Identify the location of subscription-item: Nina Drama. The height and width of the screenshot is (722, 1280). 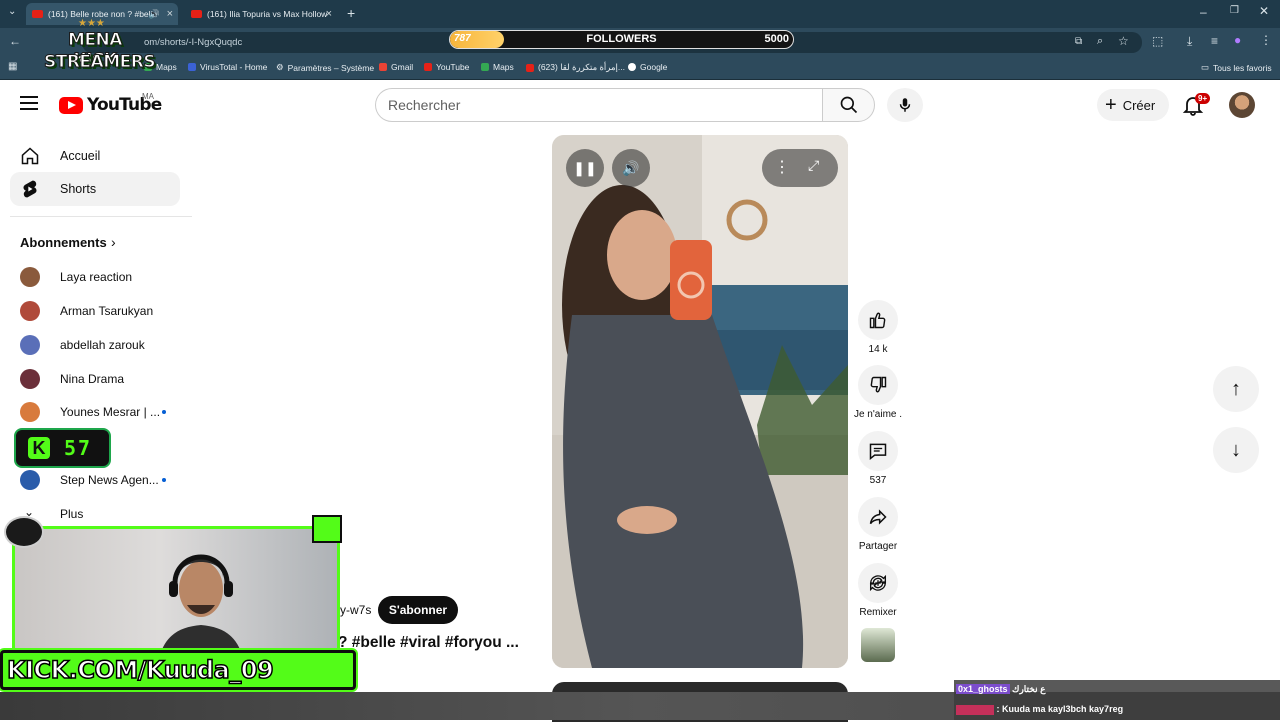
(100, 379).